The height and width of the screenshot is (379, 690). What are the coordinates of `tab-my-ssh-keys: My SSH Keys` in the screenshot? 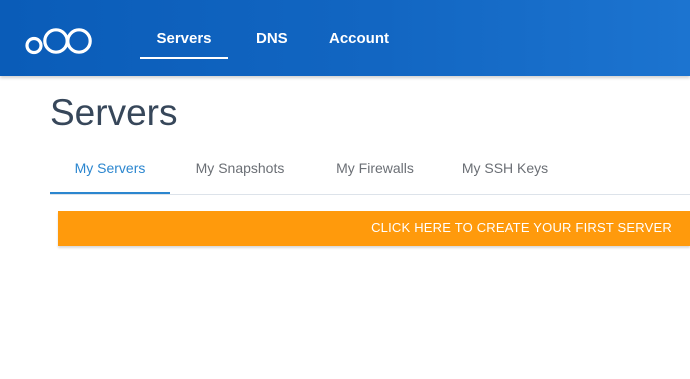 It's located at (505, 172).